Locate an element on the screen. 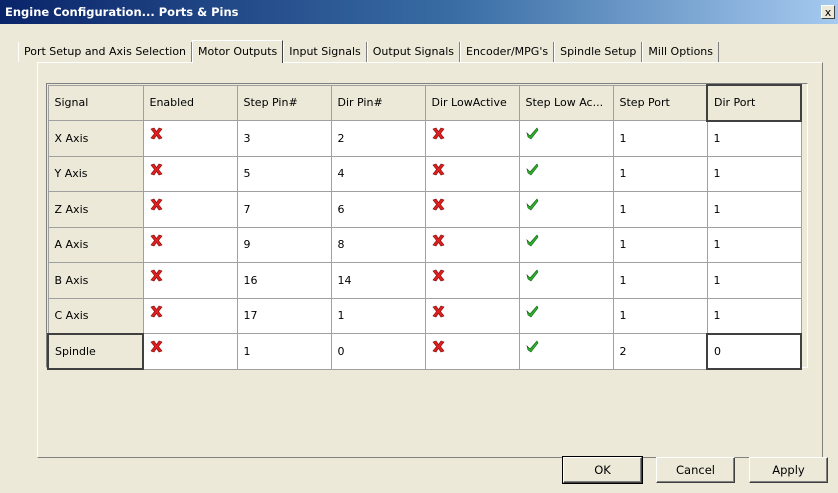  table-row: Y Axis 5 4 1 1 is located at coordinates (424, 173).